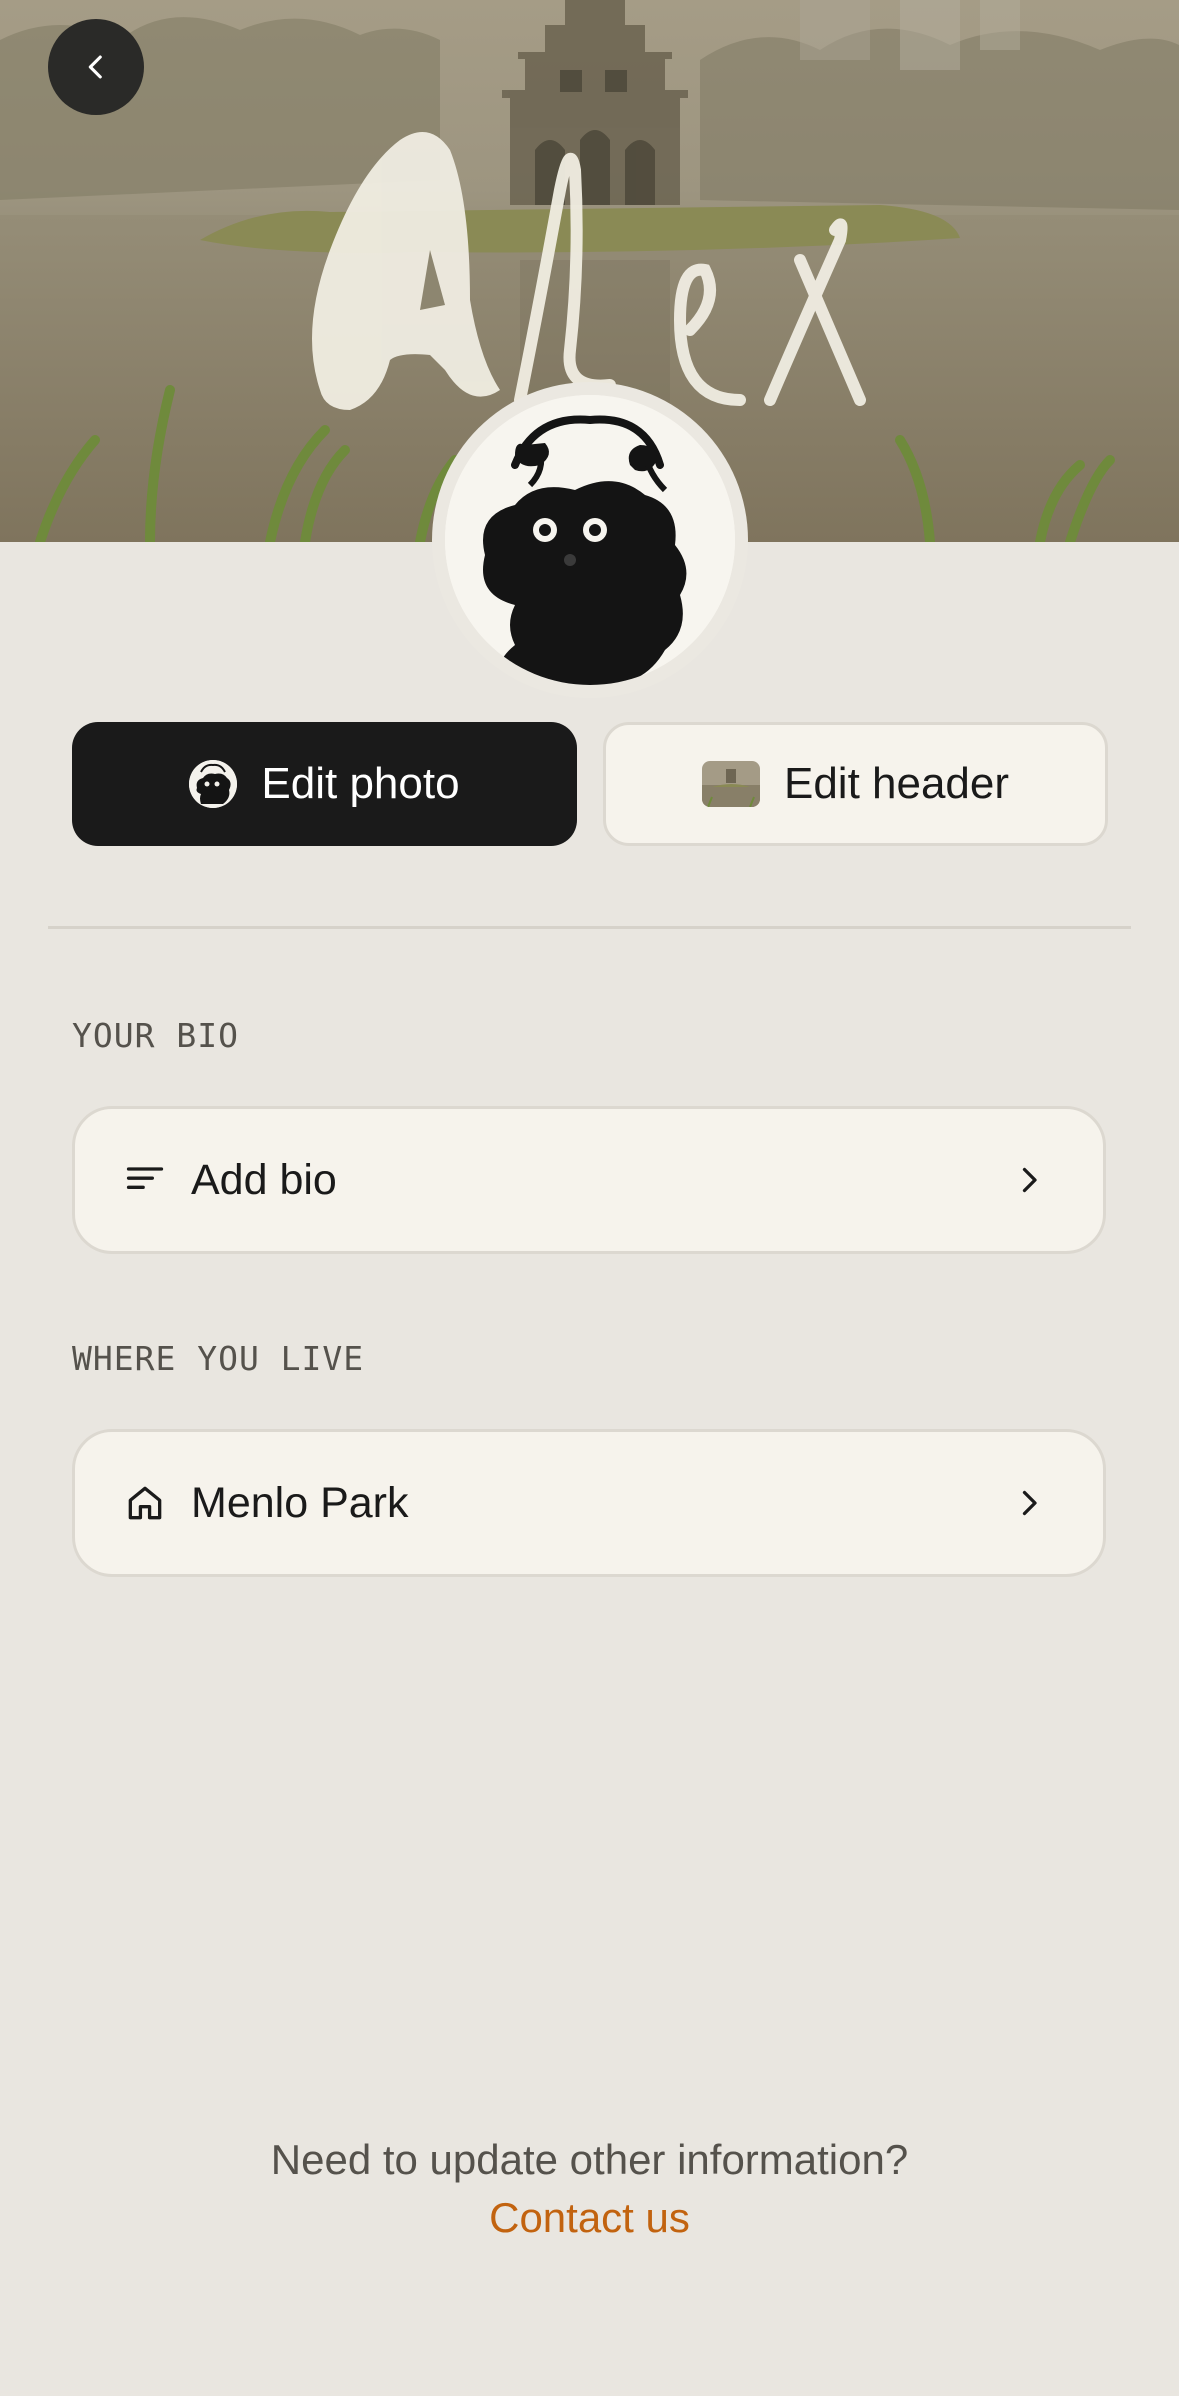  Describe the element at coordinates (145, 1503) in the screenshot. I see `home-icon` at that location.